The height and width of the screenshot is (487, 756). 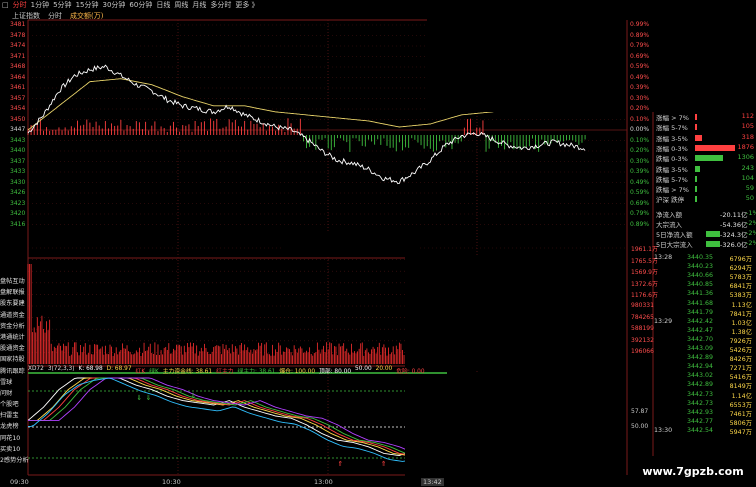 What do you see at coordinates (704, 199) in the screenshot?
I see `breadth-row: 沪深 跌停 50` at bounding box center [704, 199].